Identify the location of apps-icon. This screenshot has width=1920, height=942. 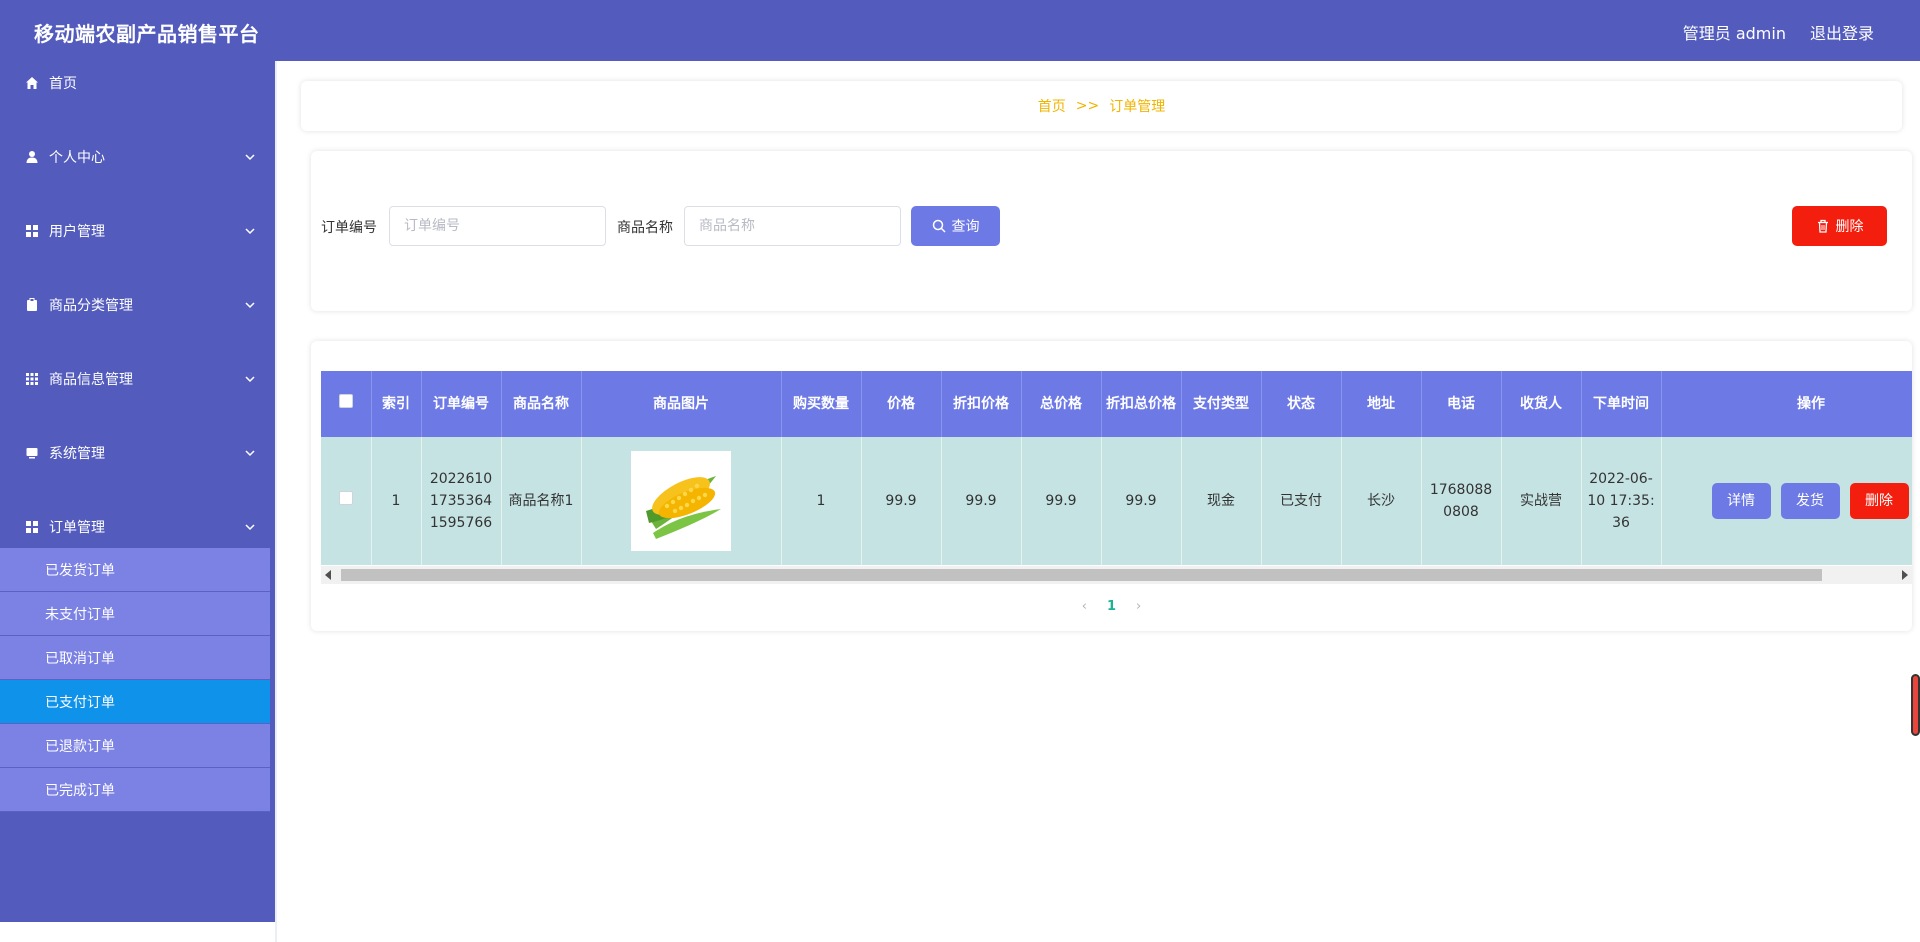
(32, 379).